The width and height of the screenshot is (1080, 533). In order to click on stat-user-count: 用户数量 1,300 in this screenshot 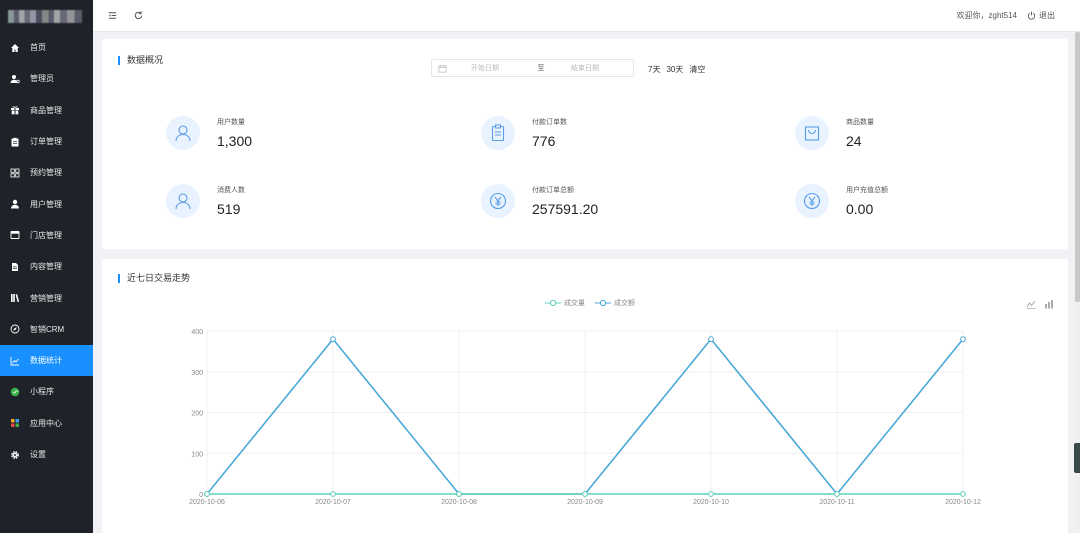, I will do `click(209, 133)`.